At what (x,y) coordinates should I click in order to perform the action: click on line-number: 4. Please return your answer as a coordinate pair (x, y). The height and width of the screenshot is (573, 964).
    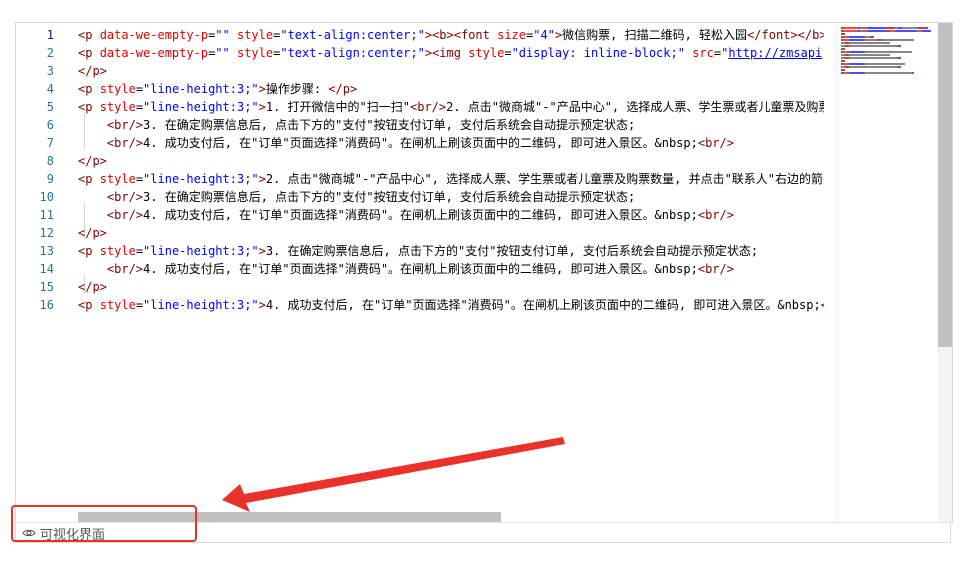
    Looking at the image, I should click on (50, 89).